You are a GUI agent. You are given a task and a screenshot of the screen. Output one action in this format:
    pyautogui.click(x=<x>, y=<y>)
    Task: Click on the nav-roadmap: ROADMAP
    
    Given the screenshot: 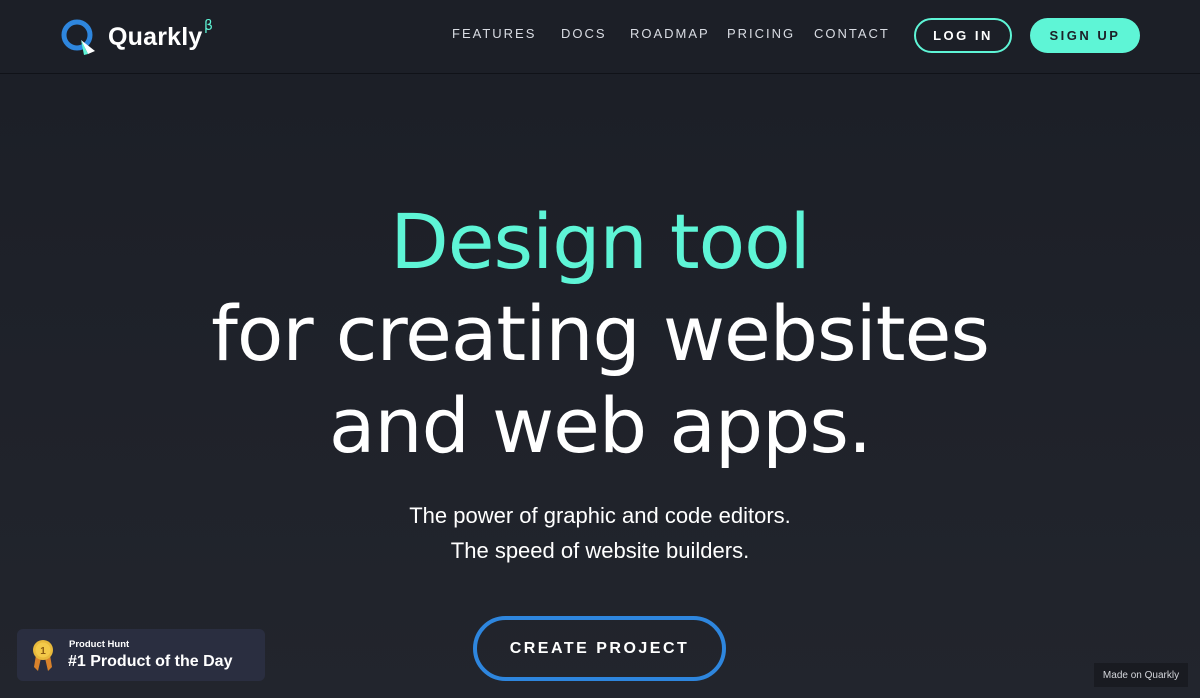 What is the action you would take?
    pyautogui.click(x=670, y=33)
    